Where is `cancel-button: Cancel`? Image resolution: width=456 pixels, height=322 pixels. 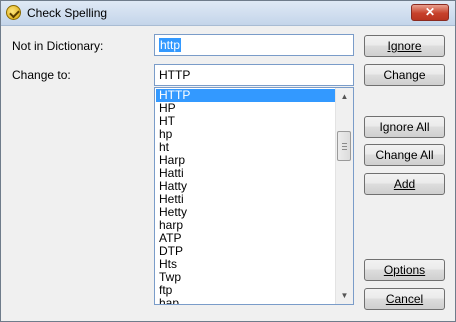
cancel-button: Cancel is located at coordinates (404, 299).